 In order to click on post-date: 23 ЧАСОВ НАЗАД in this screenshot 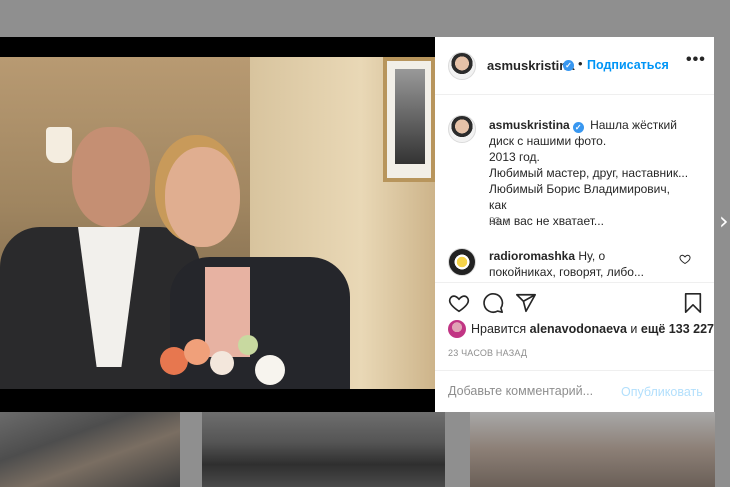, I will do `click(487, 353)`.